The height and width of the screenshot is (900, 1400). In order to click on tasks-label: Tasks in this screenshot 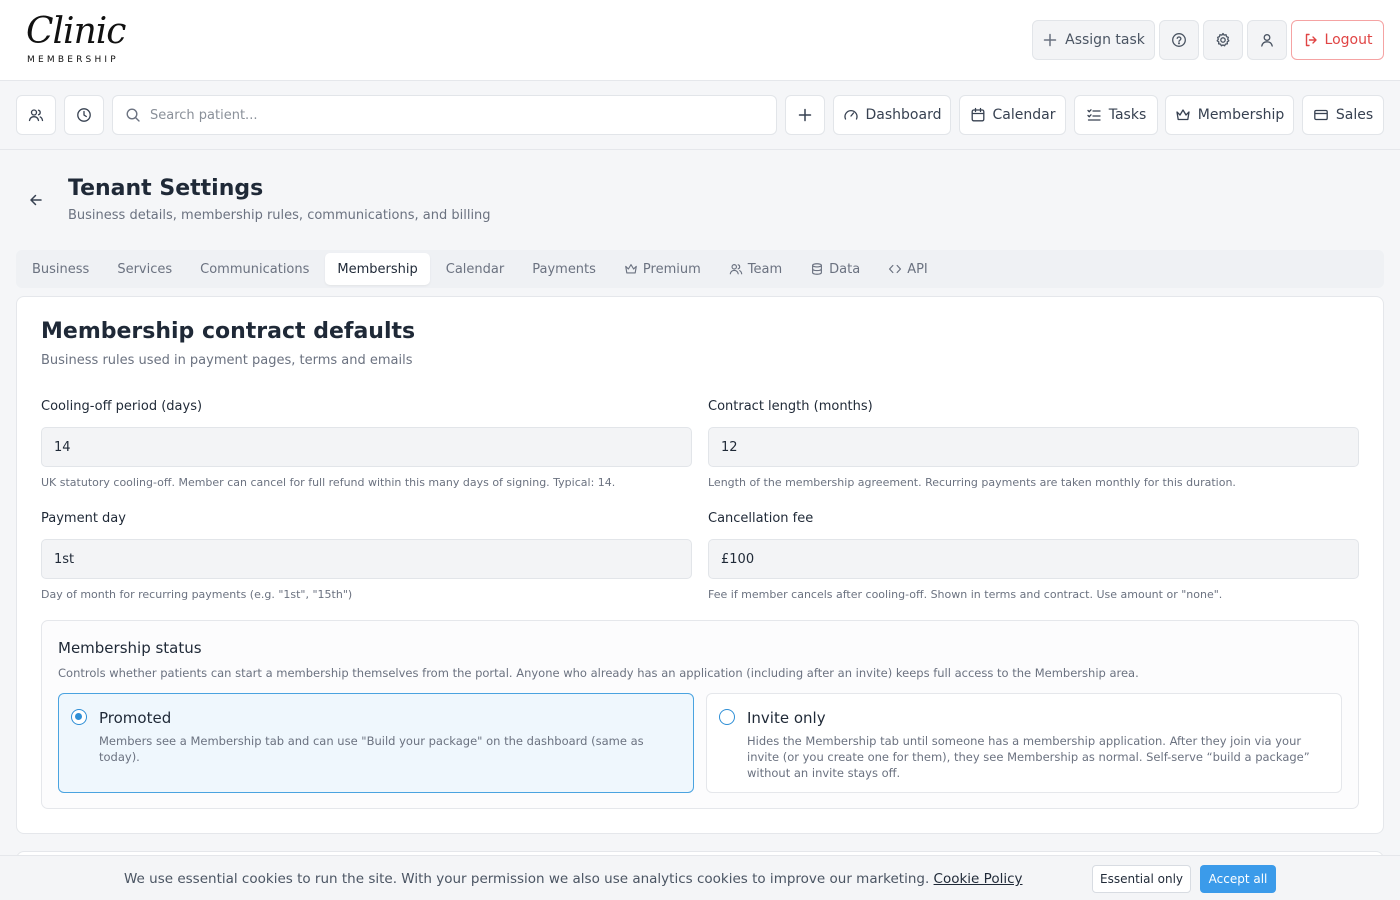, I will do `click(1127, 115)`.